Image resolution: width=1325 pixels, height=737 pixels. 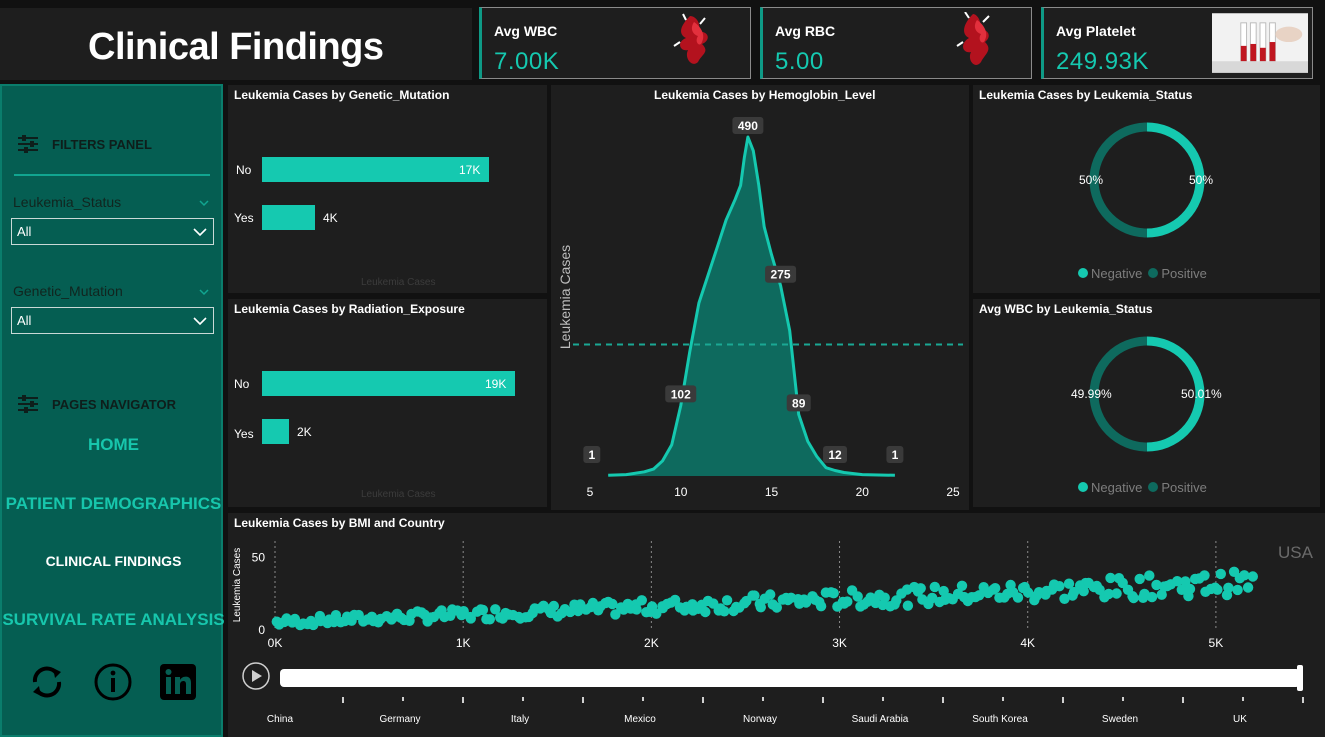 What do you see at coordinates (1102, 61) in the screenshot?
I see `kpi-value: 249.93K` at bounding box center [1102, 61].